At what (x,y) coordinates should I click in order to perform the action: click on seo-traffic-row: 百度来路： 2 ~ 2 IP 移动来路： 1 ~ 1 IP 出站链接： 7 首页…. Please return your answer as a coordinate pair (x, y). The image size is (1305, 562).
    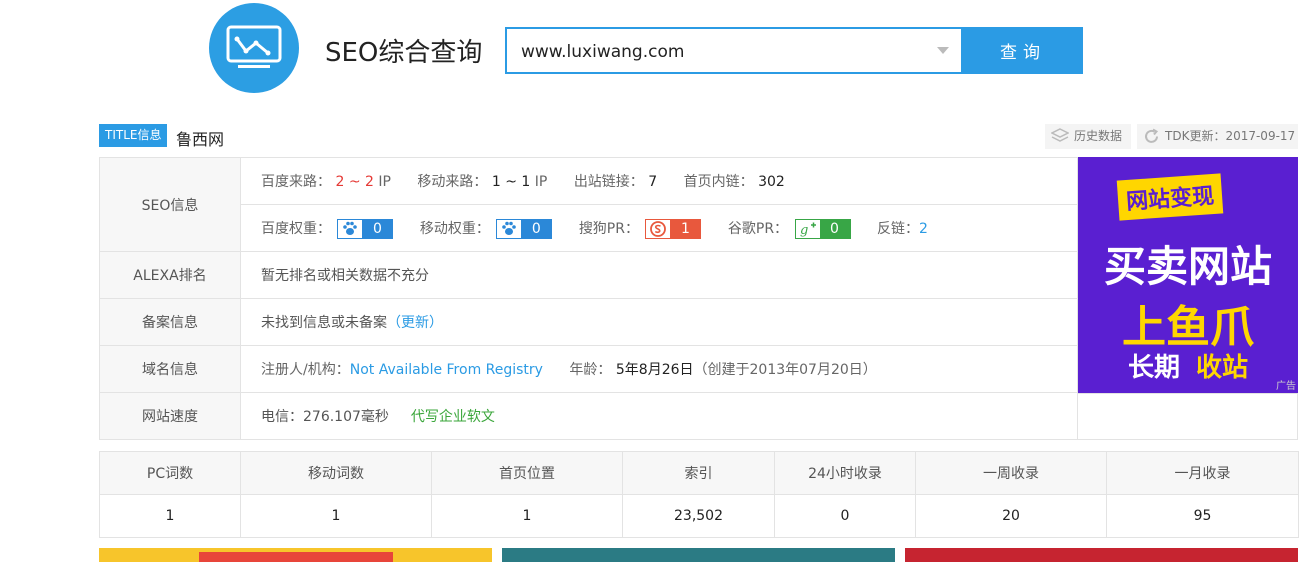
    Looking at the image, I should click on (659, 181).